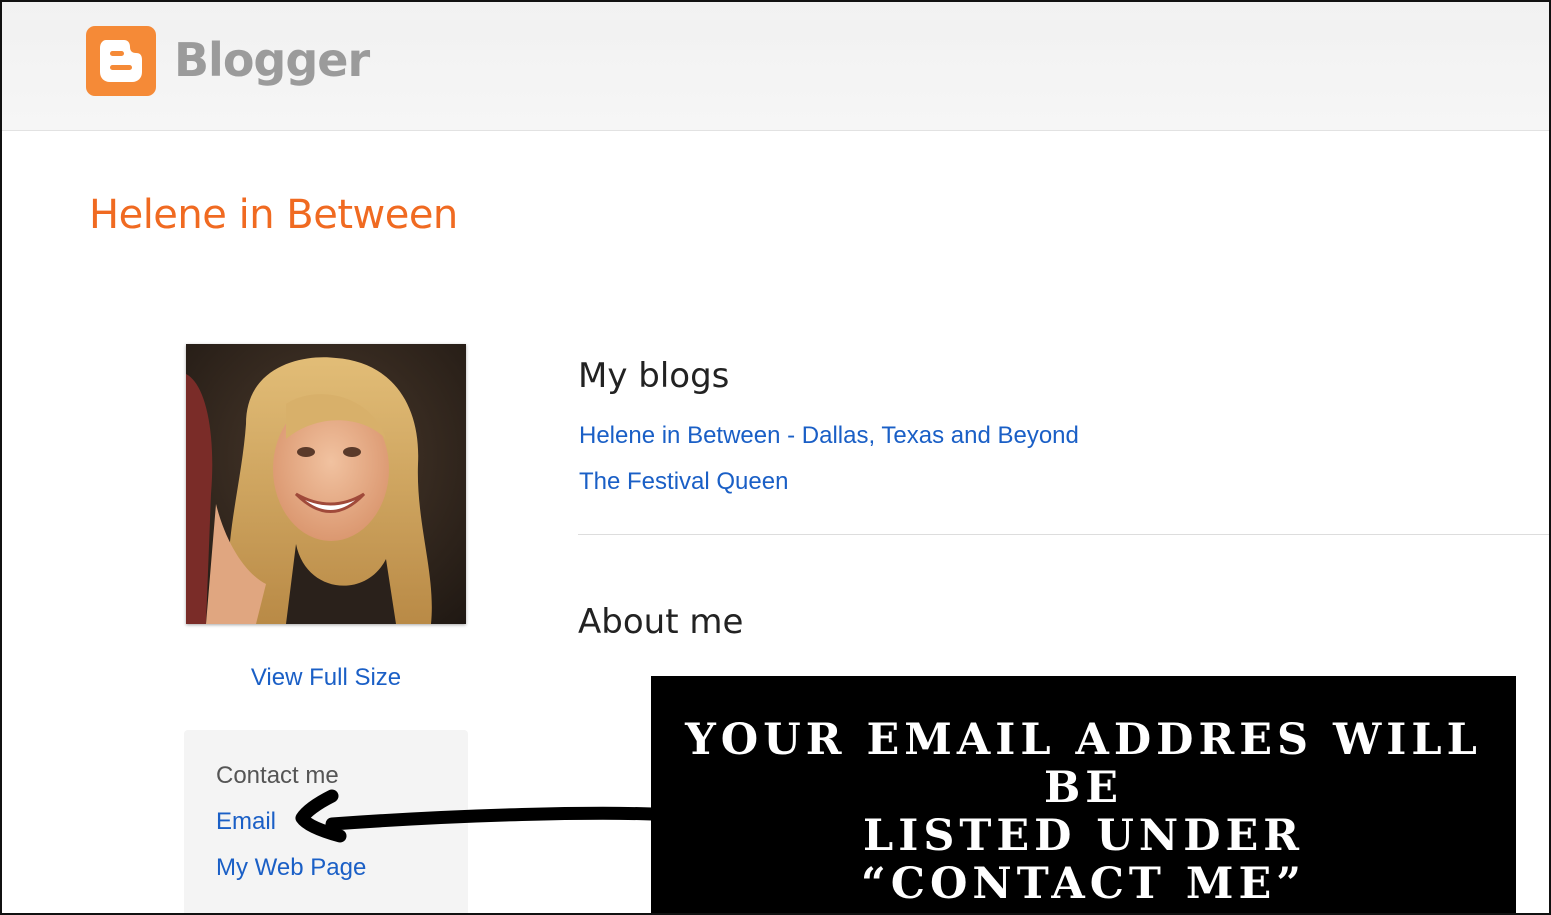 This screenshot has height=915, width=1551. I want to click on view-full-size-link: View Full Size, so click(326, 678).